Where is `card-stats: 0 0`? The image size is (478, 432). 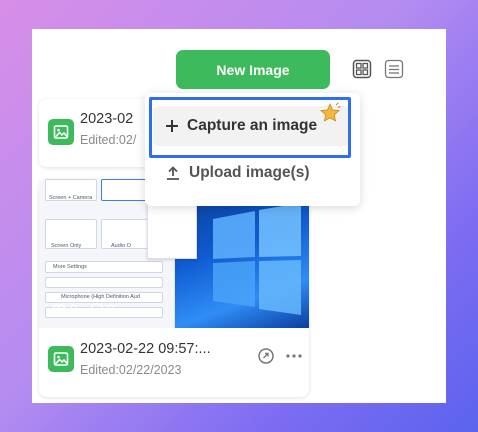 card-stats: 0 0 is located at coordinates (83, 309).